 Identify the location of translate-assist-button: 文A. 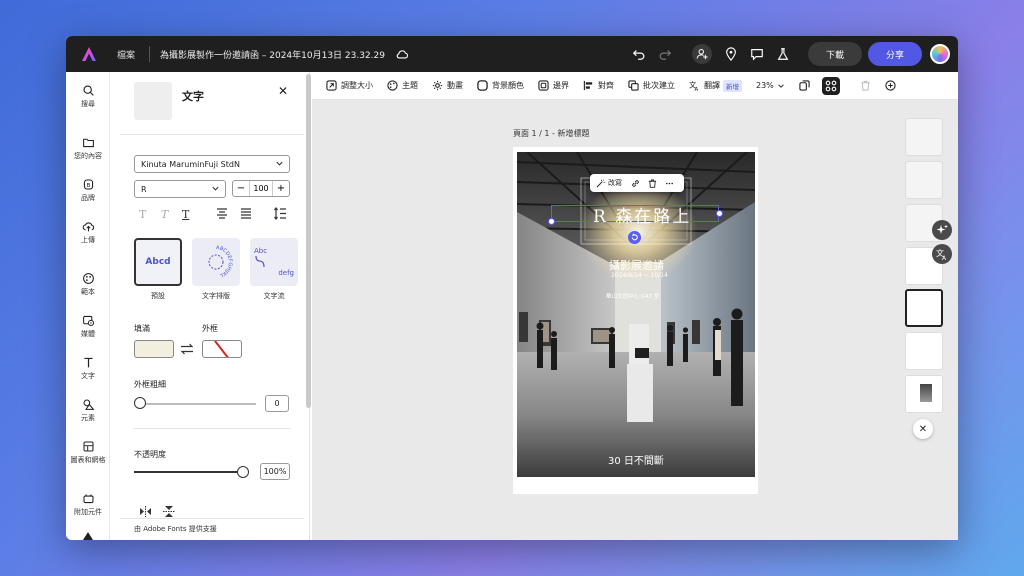
(942, 254).